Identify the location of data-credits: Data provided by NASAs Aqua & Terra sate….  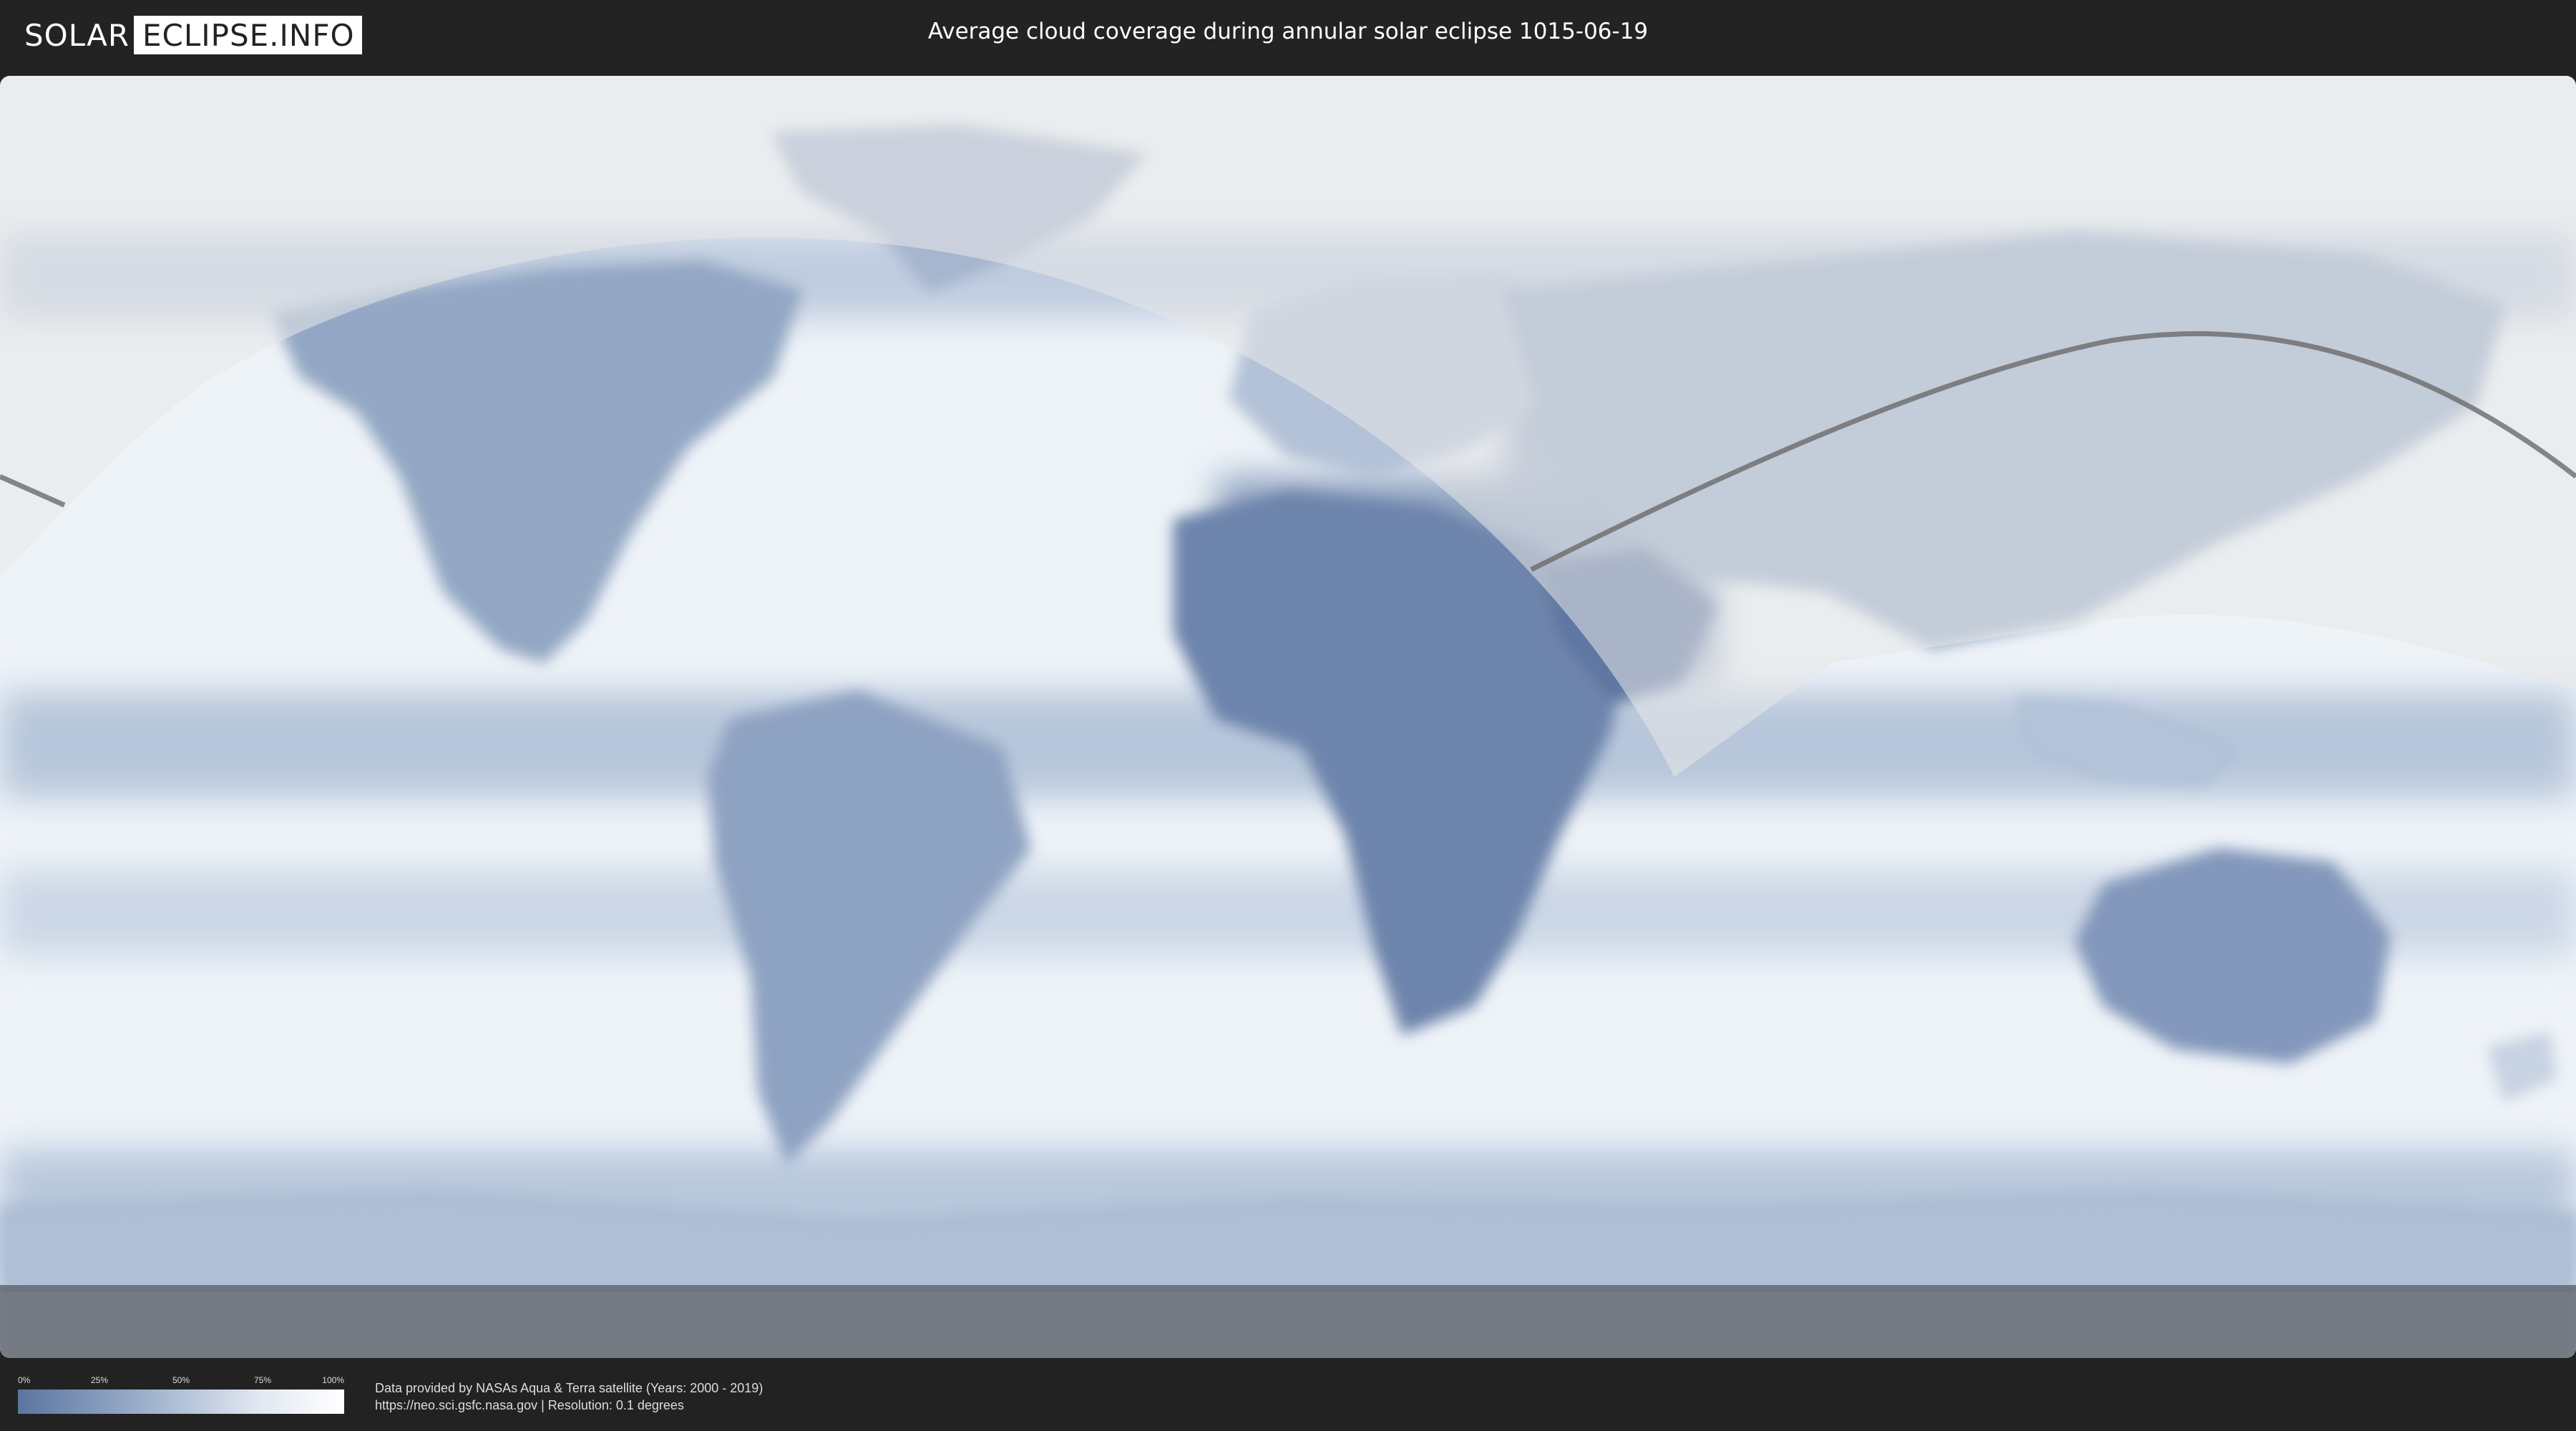
(569, 1396).